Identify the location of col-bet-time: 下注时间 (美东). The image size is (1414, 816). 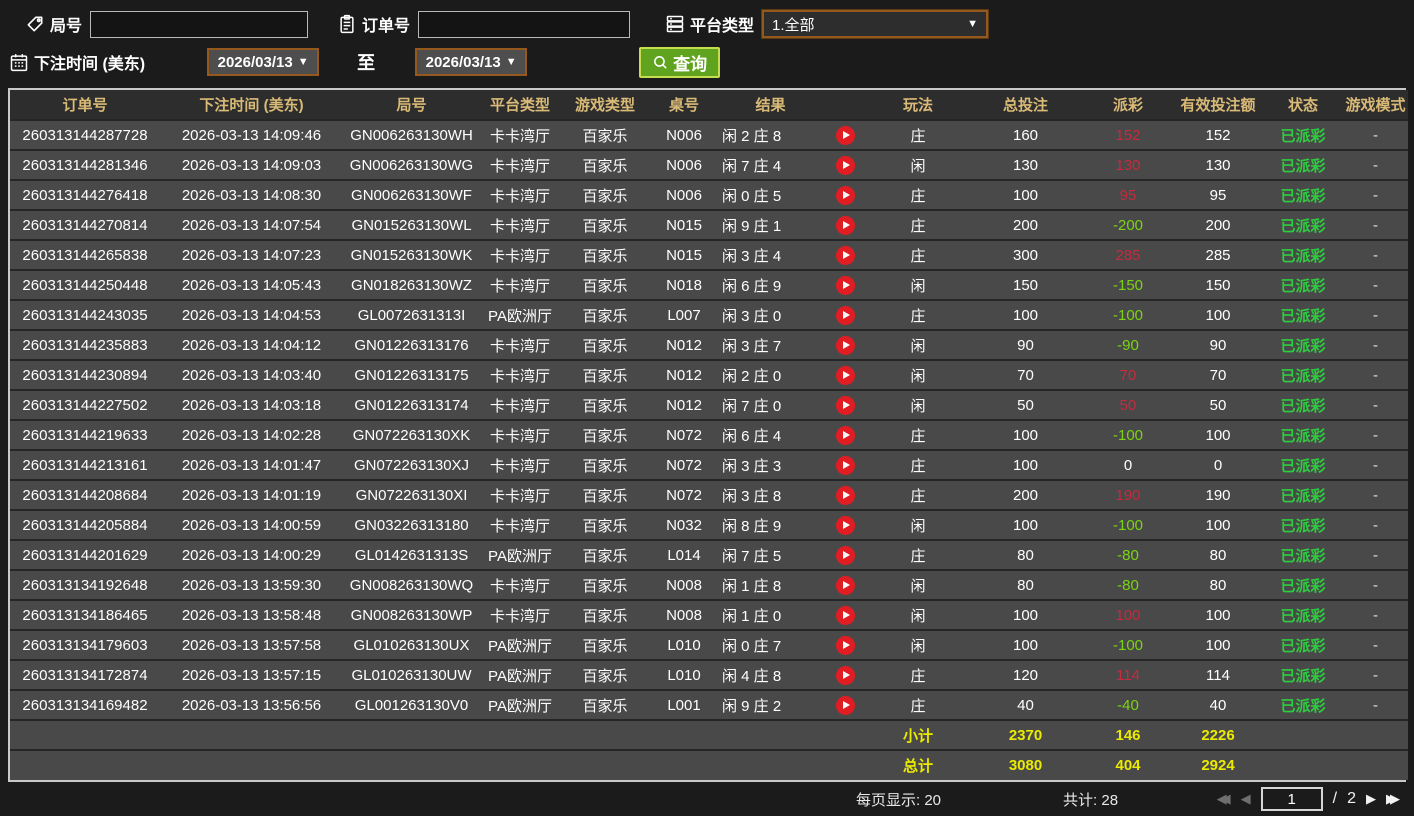
(251, 105).